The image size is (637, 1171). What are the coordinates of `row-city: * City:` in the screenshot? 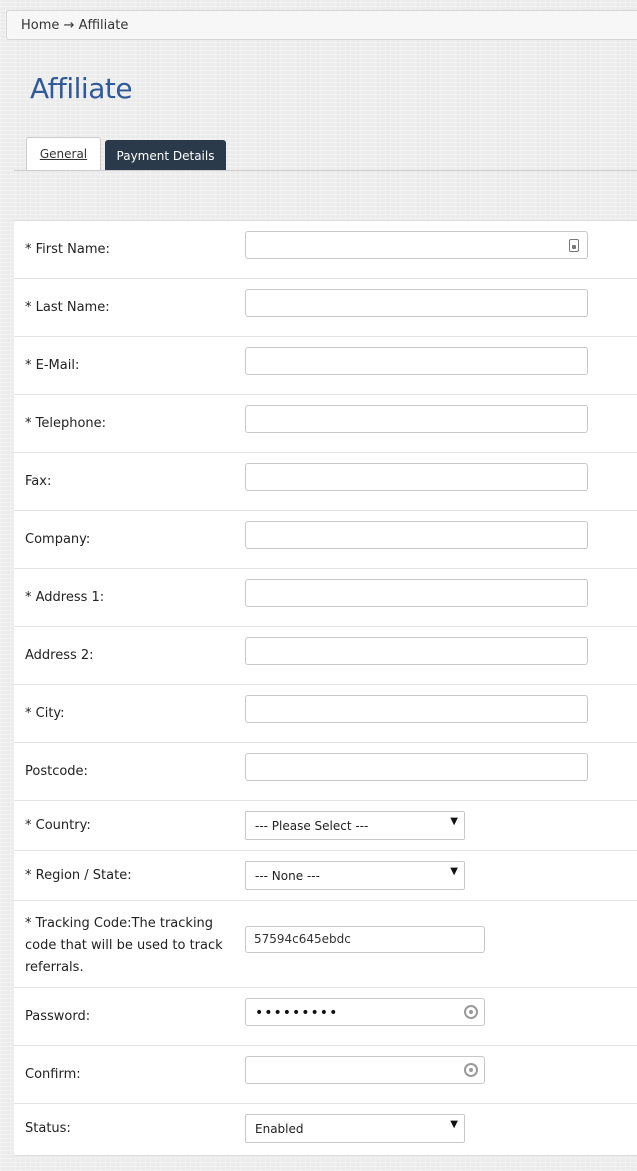 It's located at (325, 714).